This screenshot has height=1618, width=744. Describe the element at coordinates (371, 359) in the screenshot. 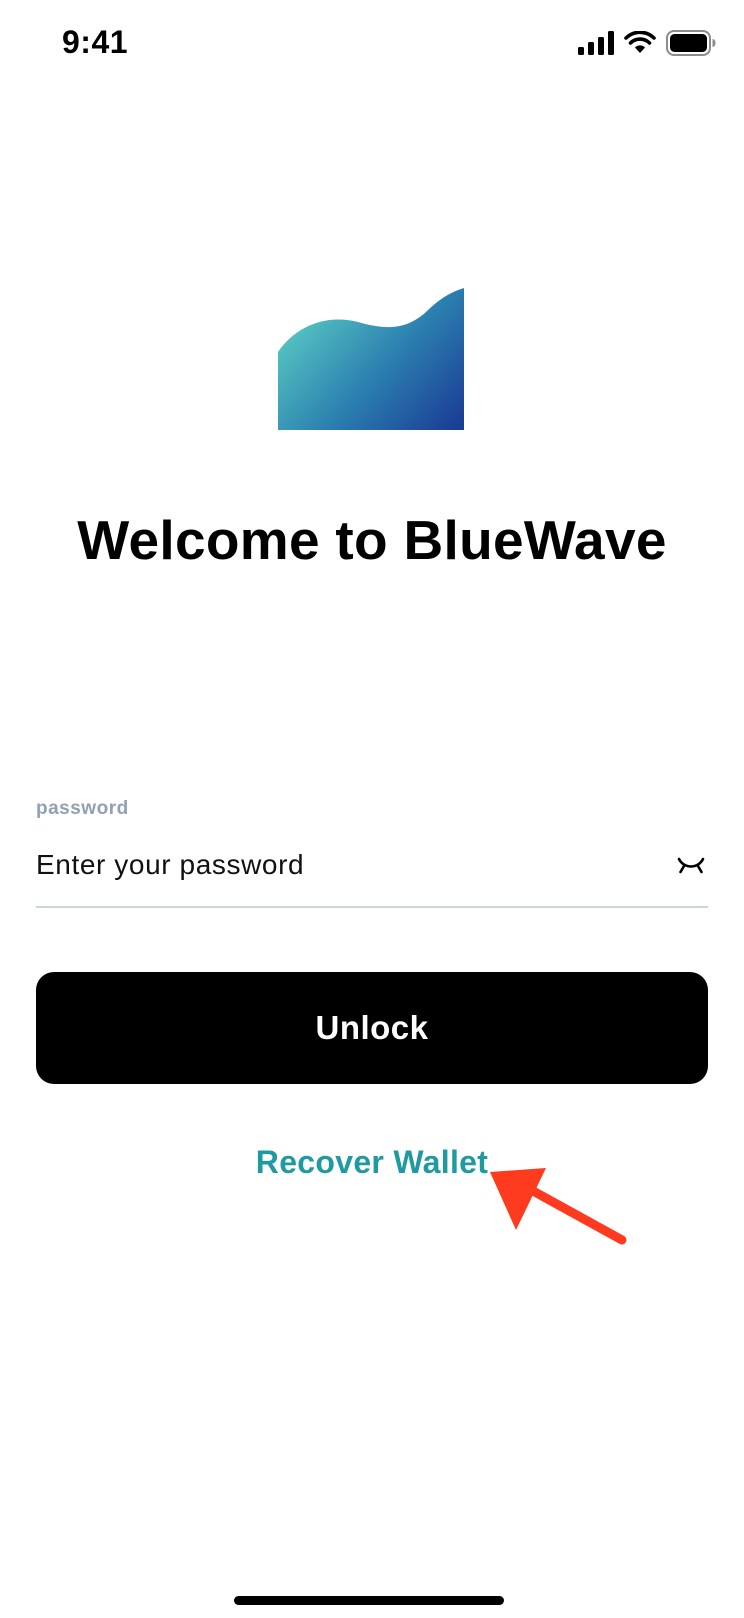

I see `bluewave-logo` at that location.